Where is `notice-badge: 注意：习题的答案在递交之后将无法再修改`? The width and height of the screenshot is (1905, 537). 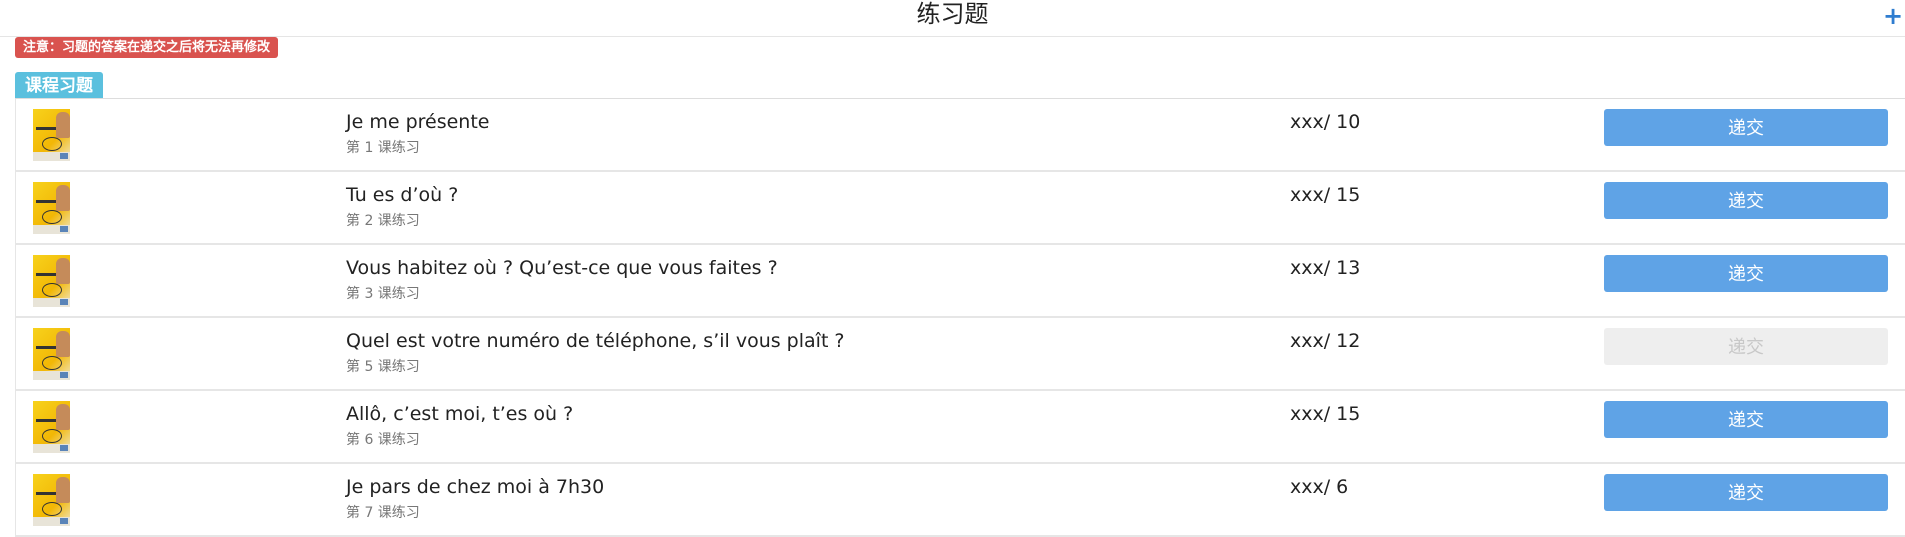
notice-badge: 注意：习题的答案在递交之后将无法再修改 is located at coordinates (147, 47).